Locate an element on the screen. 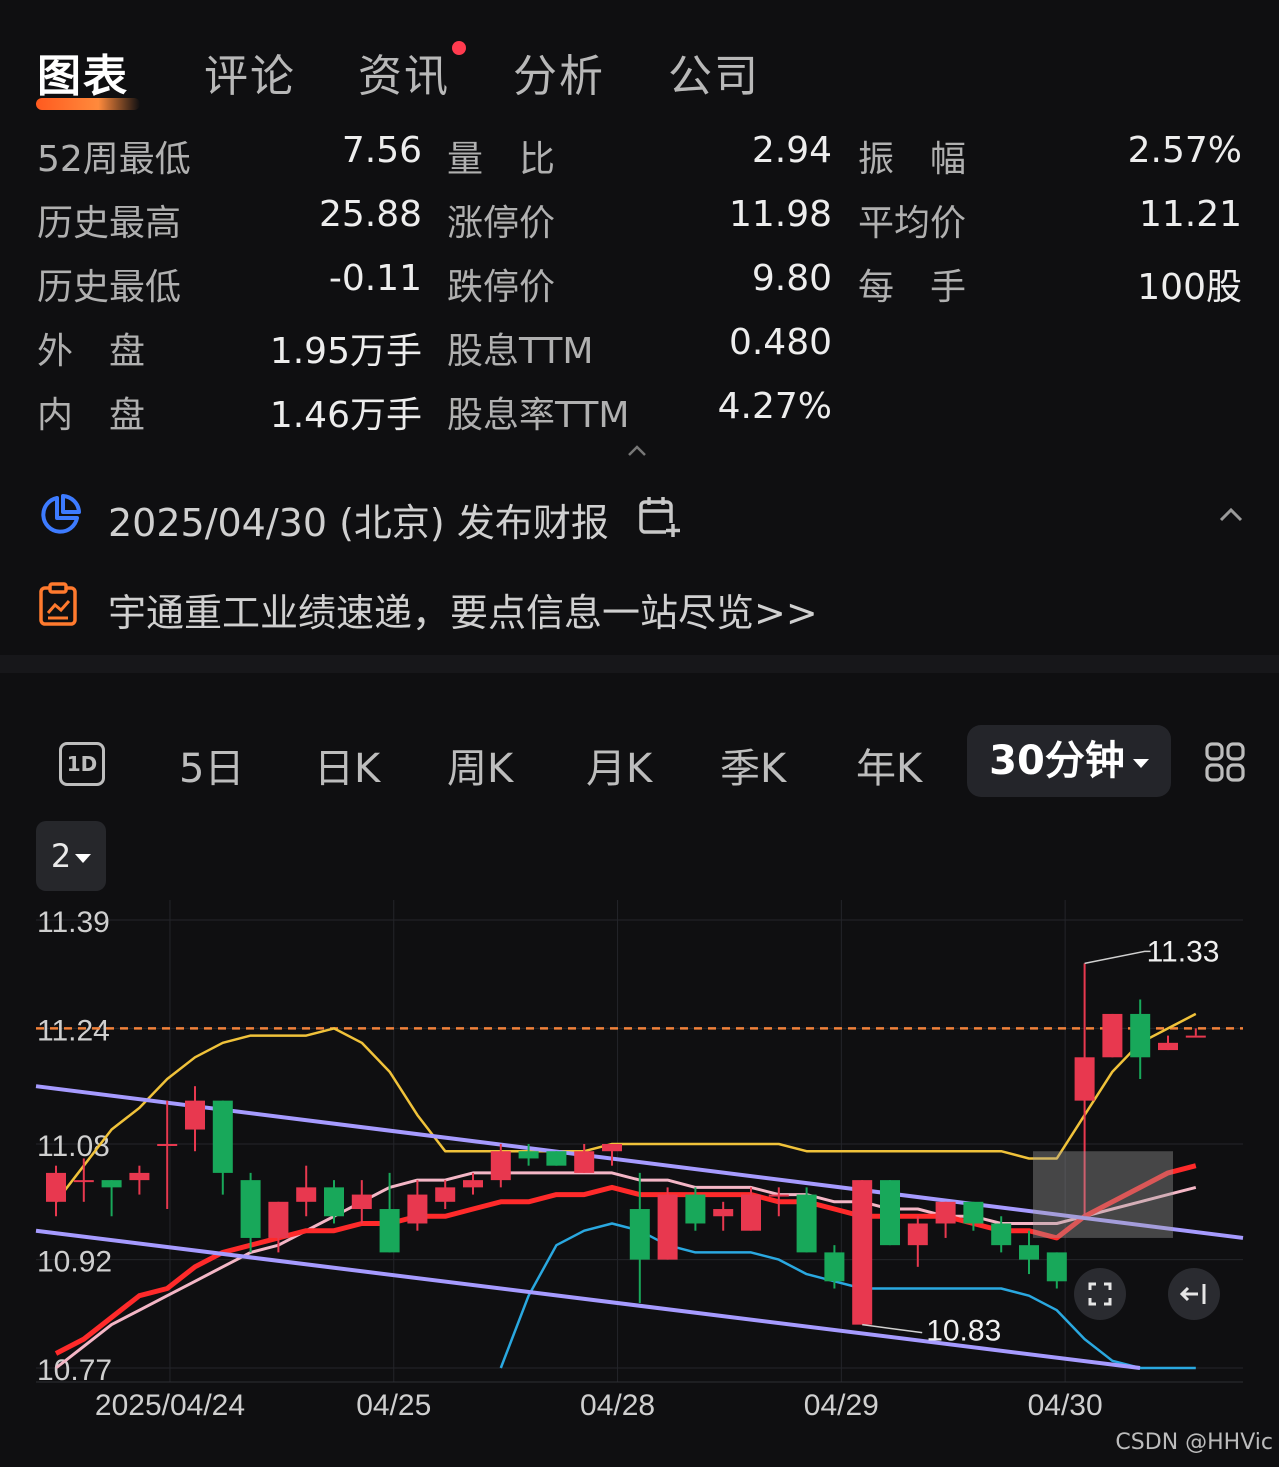 Image resolution: width=1279 pixels, height=1467 pixels. x-tick-label: 04/29 is located at coordinates (841, 1405).